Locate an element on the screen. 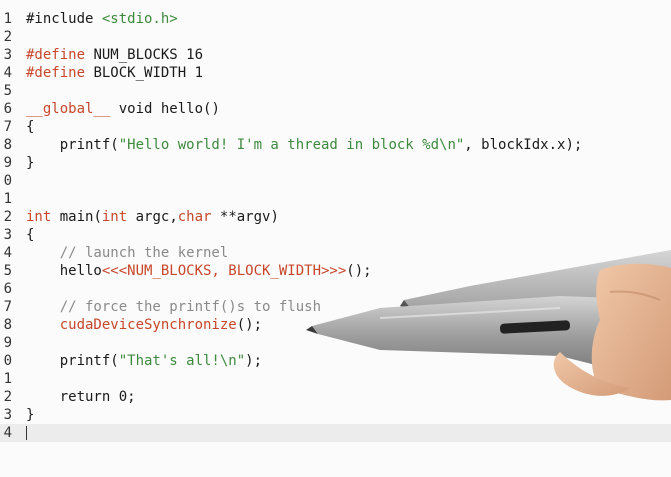  code-line: 9} is located at coordinates (335, 163).